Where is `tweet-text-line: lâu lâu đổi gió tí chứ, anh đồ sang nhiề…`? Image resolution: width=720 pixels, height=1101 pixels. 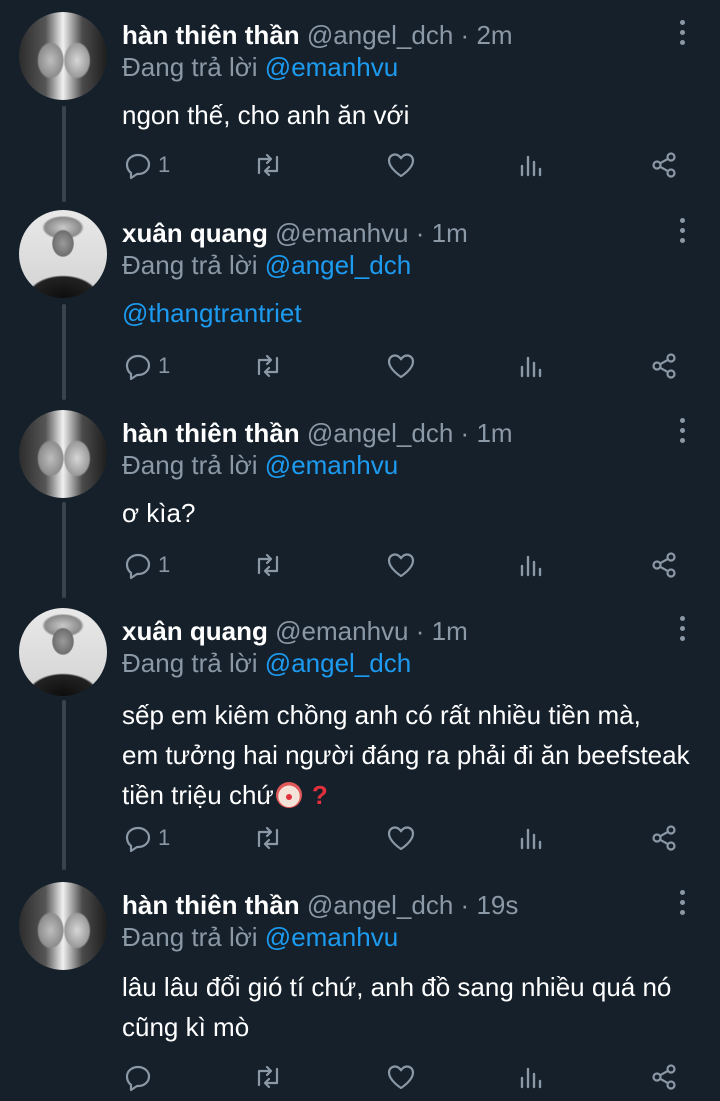
tweet-text-line: lâu lâu đổi gió tí chứ, anh đồ sang nhiề… is located at coordinates (397, 987).